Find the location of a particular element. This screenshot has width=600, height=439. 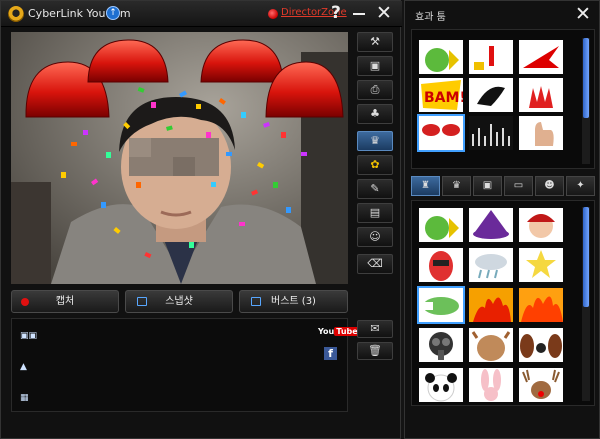

frame-button: ▤ is located at coordinates (375, 213).